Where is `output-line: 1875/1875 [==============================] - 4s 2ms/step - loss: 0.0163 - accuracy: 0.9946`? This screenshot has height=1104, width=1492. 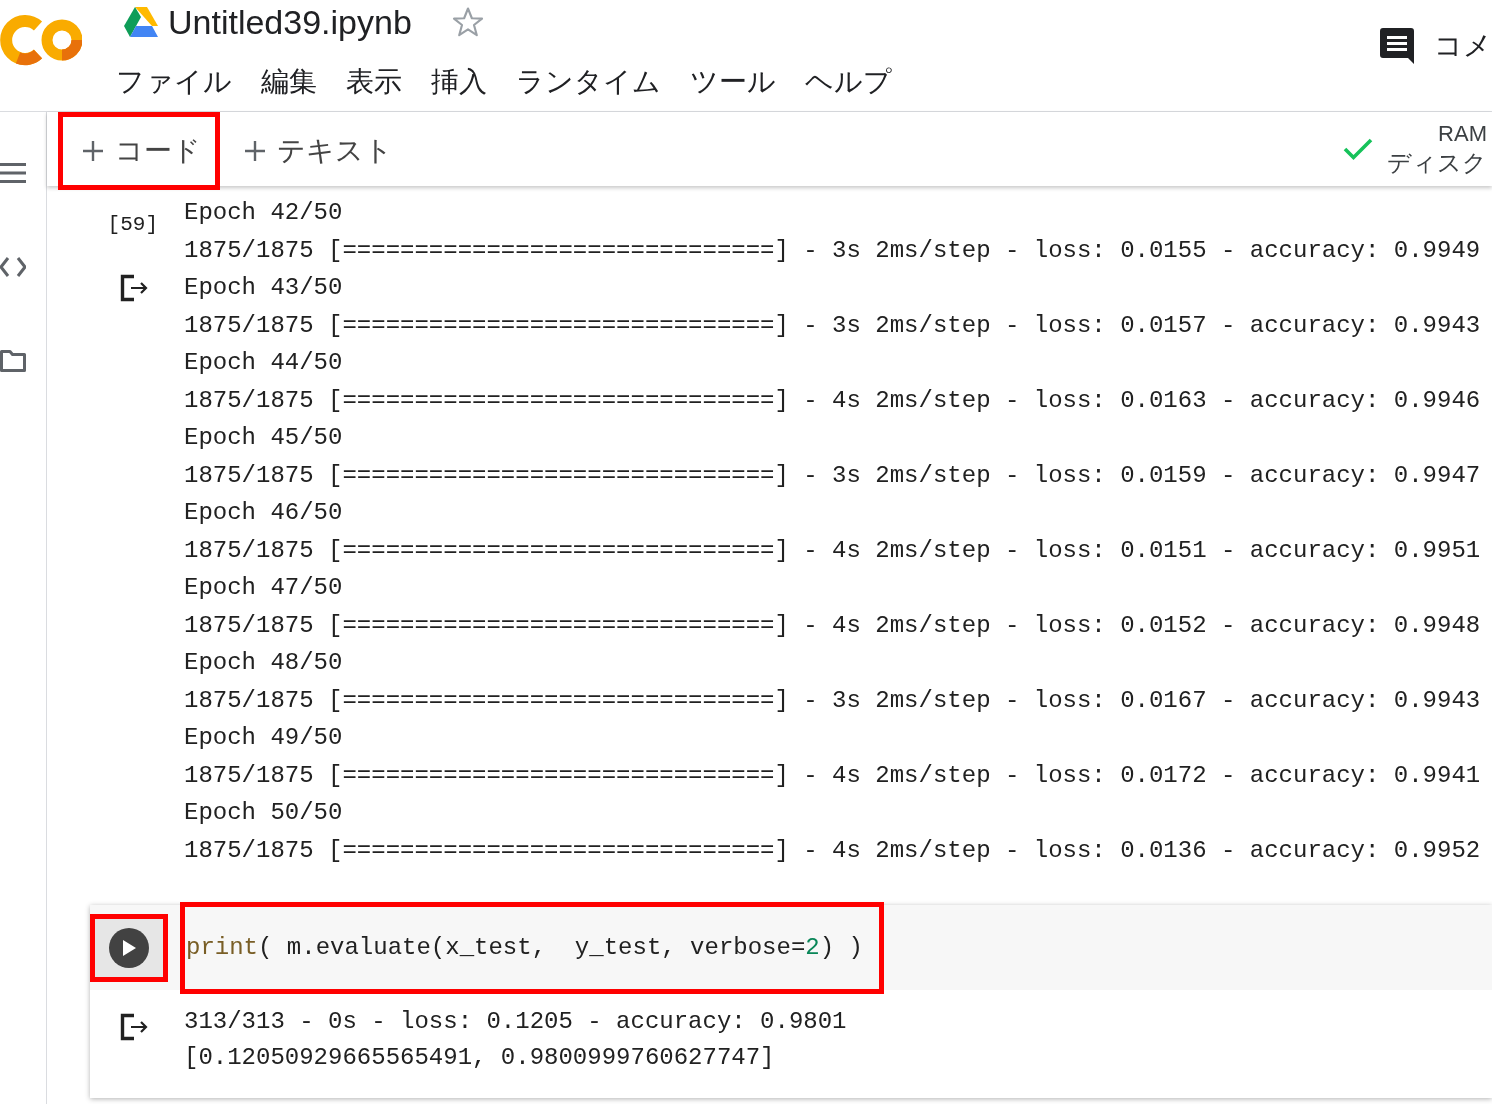
output-line: 1875/1875 [==============================] - 4s 2ms/step - loss: 0.0163 - accuracy: 0.9946 is located at coordinates (832, 400).